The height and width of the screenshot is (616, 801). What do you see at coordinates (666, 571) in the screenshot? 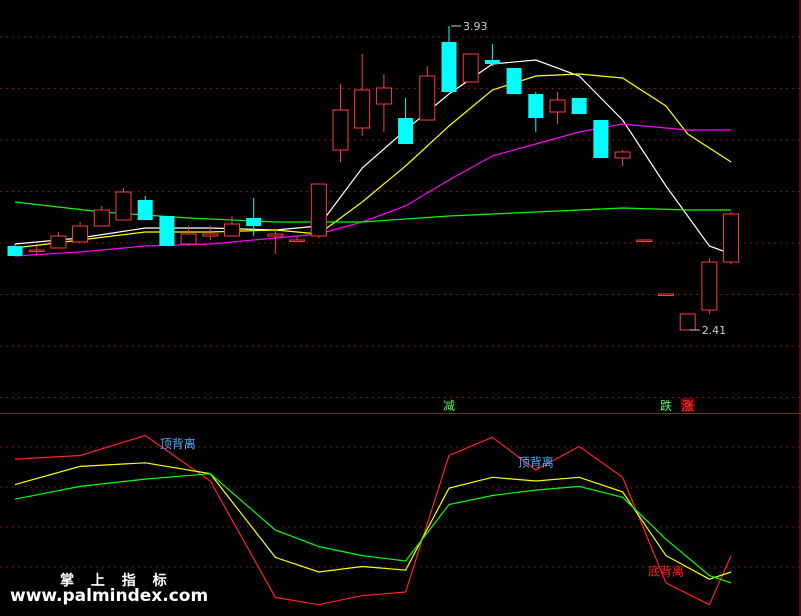
I see `divergence-label: 底背离` at bounding box center [666, 571].